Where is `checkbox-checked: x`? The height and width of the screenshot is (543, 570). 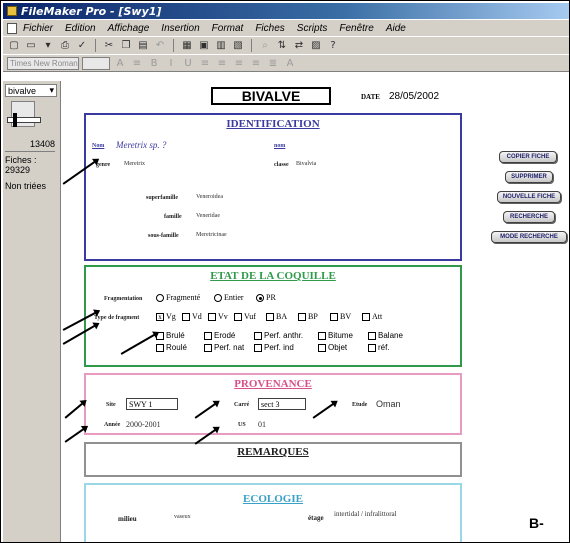 checkbox-checked: x is located at coordinates (160, 316).